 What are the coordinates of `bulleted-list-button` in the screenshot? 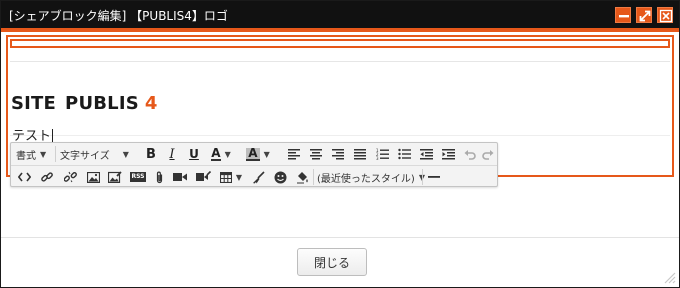 It's located at (404, 154).